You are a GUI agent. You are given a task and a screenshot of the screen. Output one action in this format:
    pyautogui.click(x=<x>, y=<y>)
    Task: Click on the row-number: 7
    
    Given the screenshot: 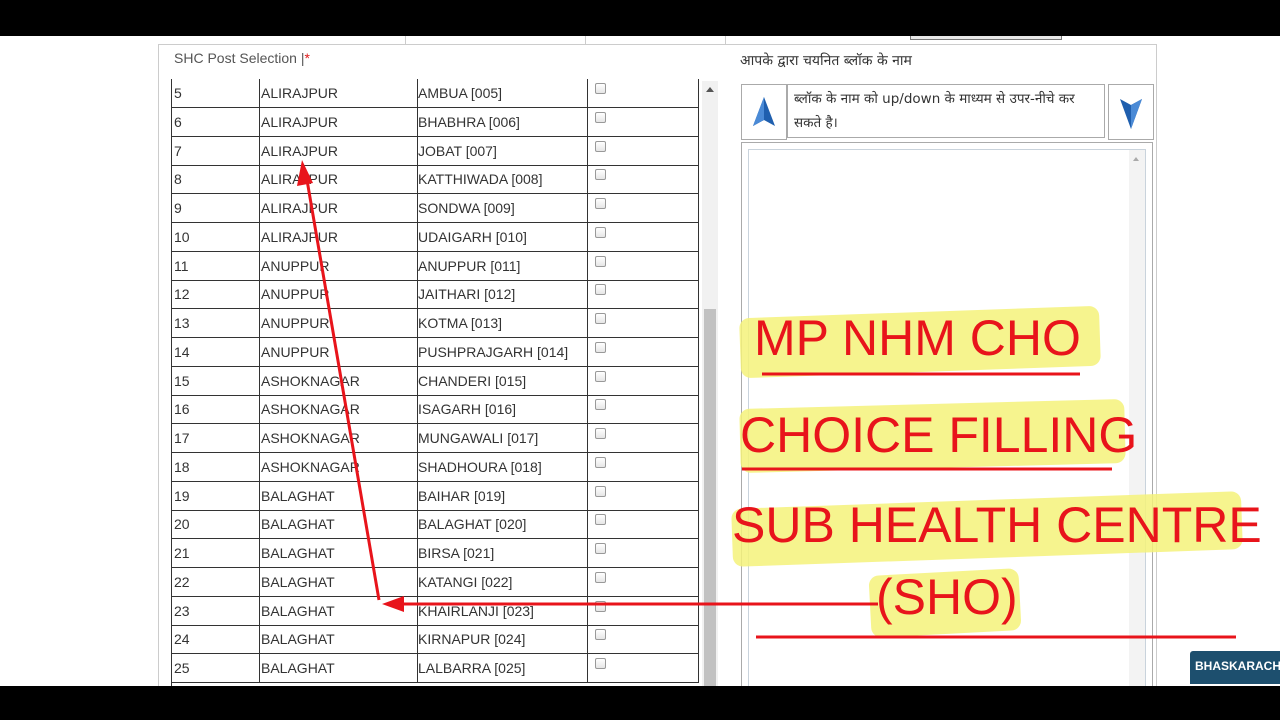 What is the action you would take?
    pyautogui.click(x=216, y=150)
    